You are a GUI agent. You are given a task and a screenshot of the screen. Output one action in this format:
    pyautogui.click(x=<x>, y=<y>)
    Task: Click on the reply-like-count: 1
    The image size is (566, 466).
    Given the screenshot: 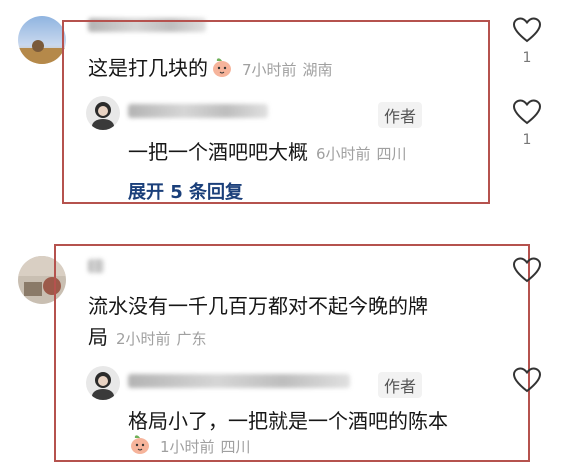 What is the action you would take?
    pyautogui.click(x=527, y=140)
    